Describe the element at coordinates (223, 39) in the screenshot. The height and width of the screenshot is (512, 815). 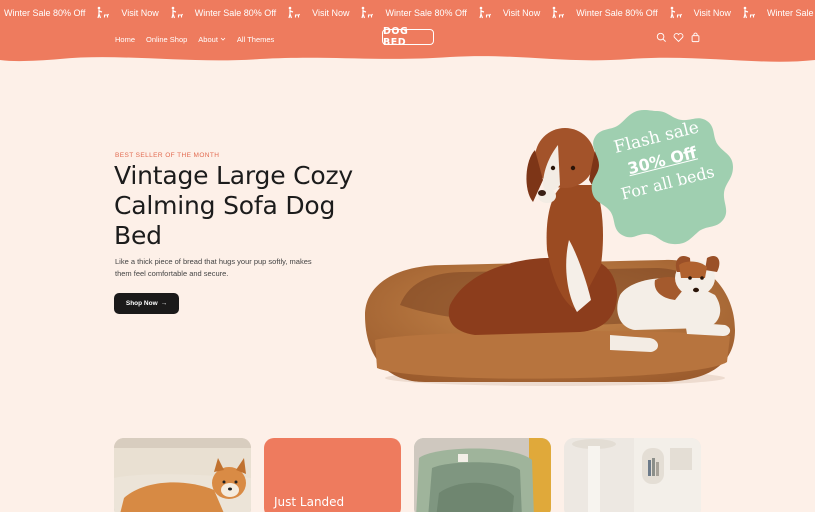
I see `chevron-down-icon` at that location.